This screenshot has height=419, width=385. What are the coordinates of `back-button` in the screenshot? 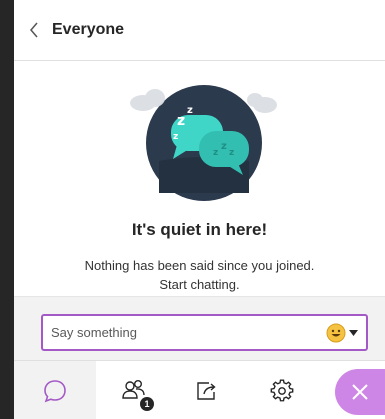 It's located at (34, 30).